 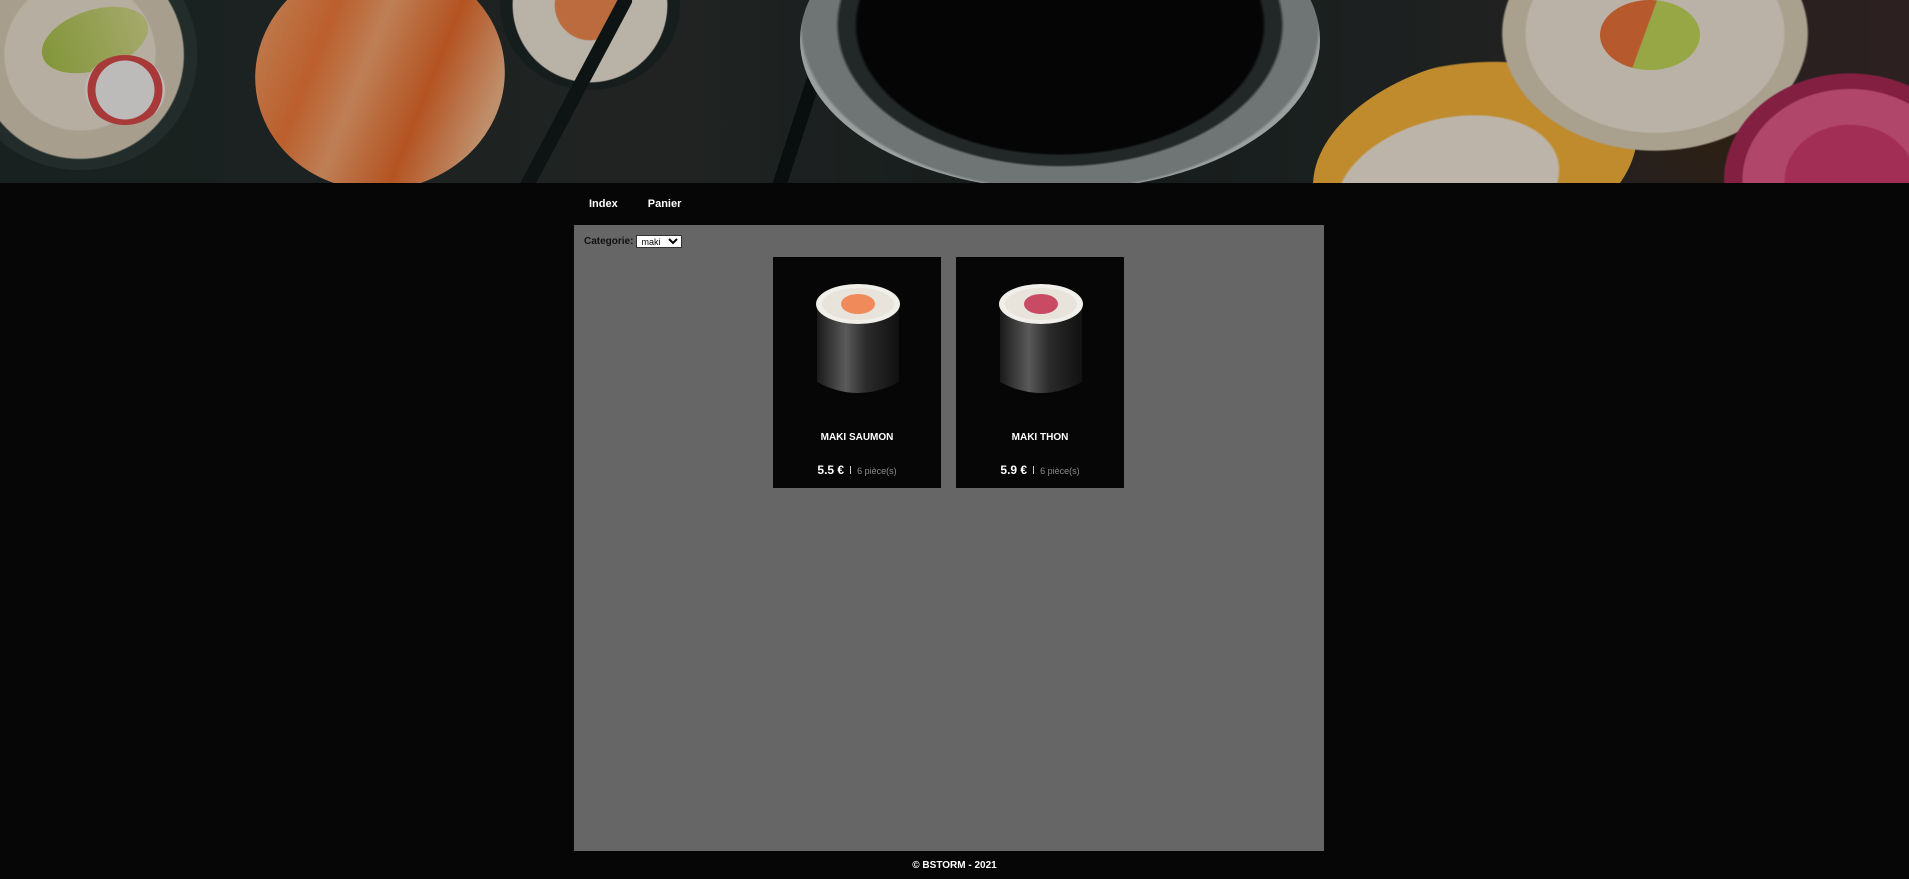 I want to click on nav-link-panier: Panier, so click(x=665, y=204).